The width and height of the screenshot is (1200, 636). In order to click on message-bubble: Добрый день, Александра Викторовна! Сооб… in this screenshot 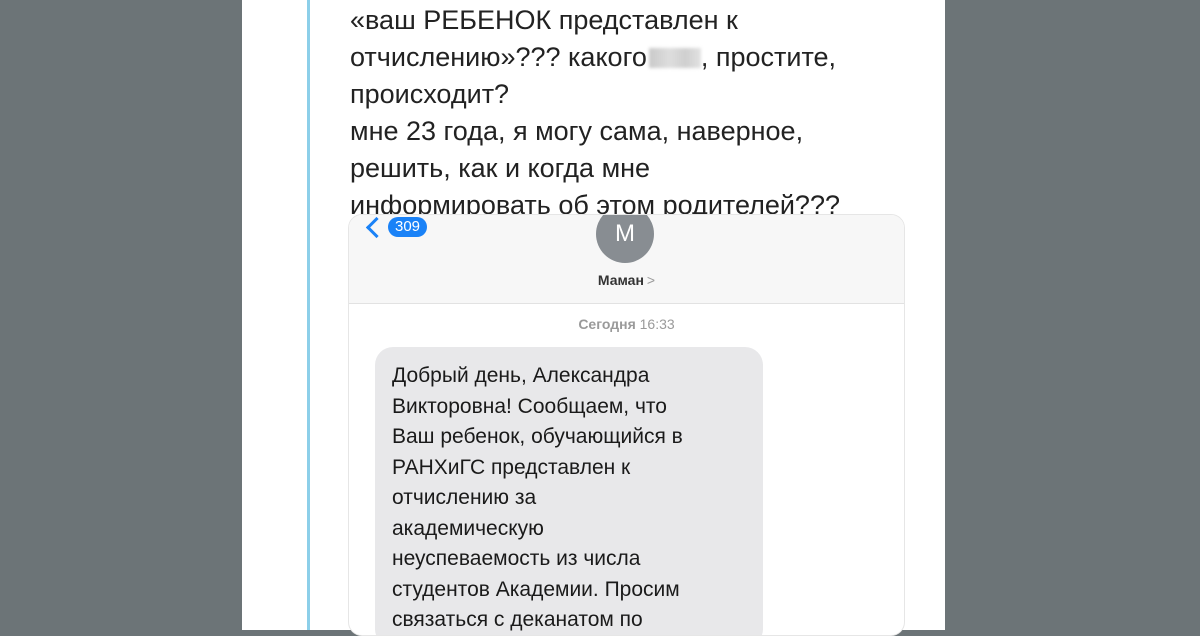, I will do `click(569, 491)`.